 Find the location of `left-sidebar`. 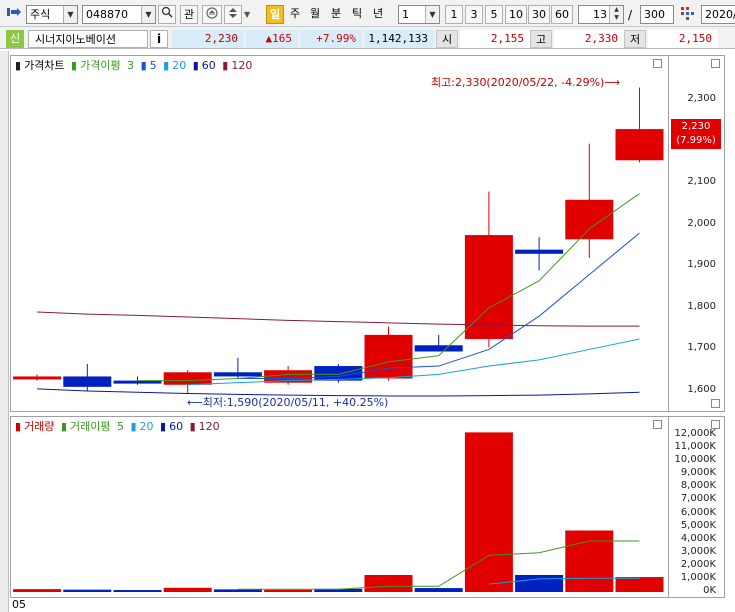

left-sidebar is located at coordinates (4, 331).